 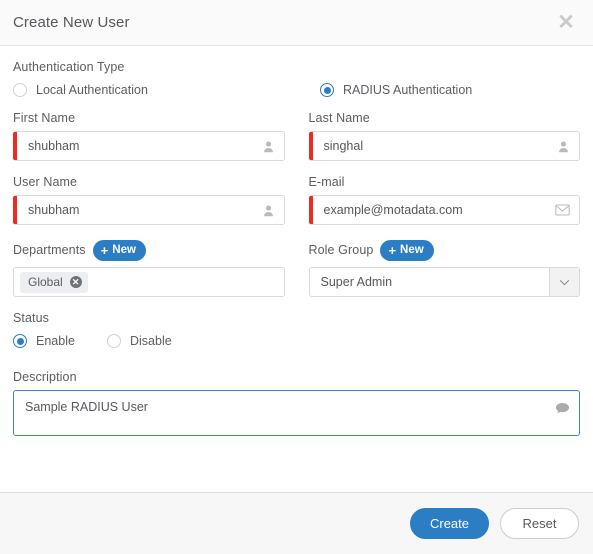 What do you see at coordinates (393, 210) in the screenshot?
I see `email-value: example@motadata.com` at bounding box center [393, 210].